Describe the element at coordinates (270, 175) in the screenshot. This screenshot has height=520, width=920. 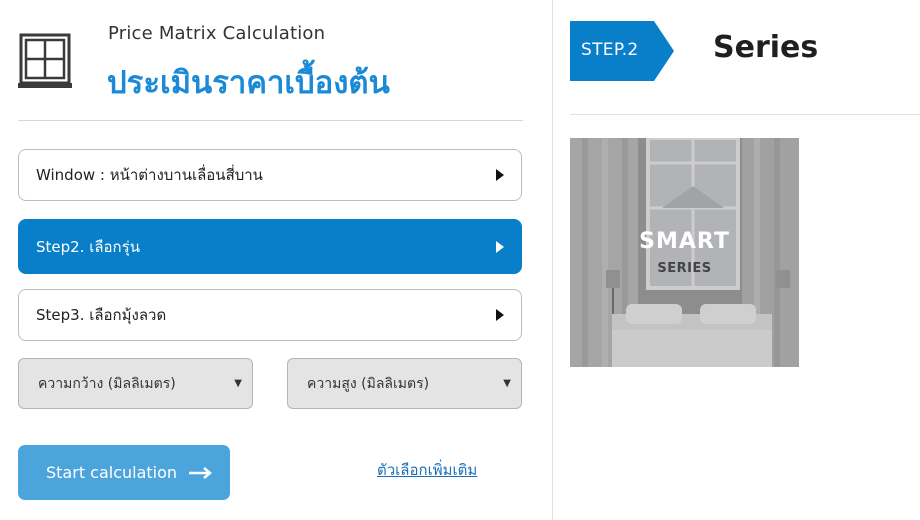
I see `step-window-type: Window : หน้าต่างบานเลื่อนสี่บาน` at that location.